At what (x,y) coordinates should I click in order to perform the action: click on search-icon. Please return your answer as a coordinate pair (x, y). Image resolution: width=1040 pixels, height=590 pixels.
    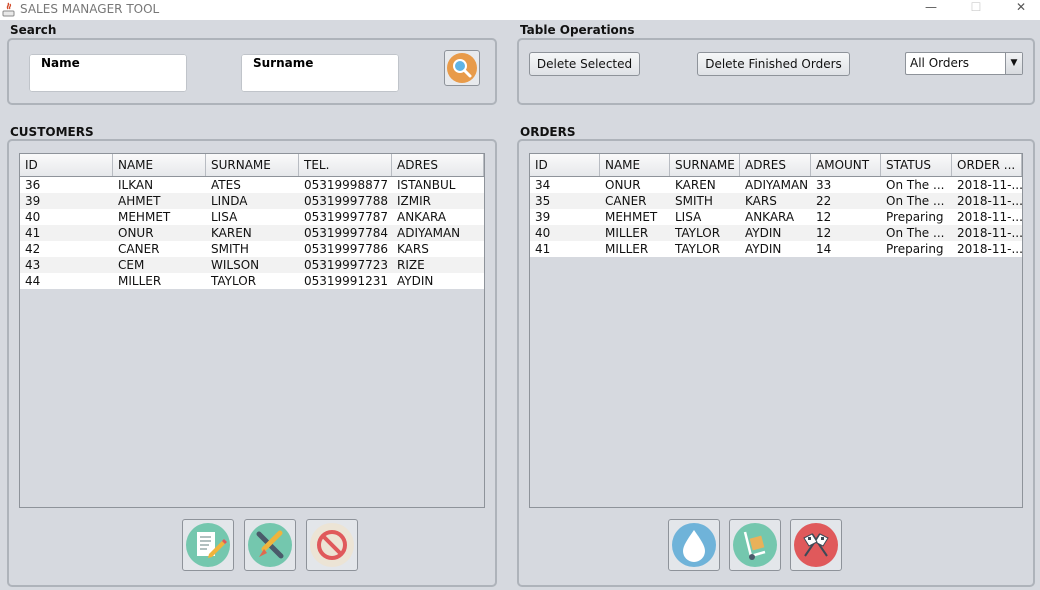
    Looking at the image, I should click on (462, 68).